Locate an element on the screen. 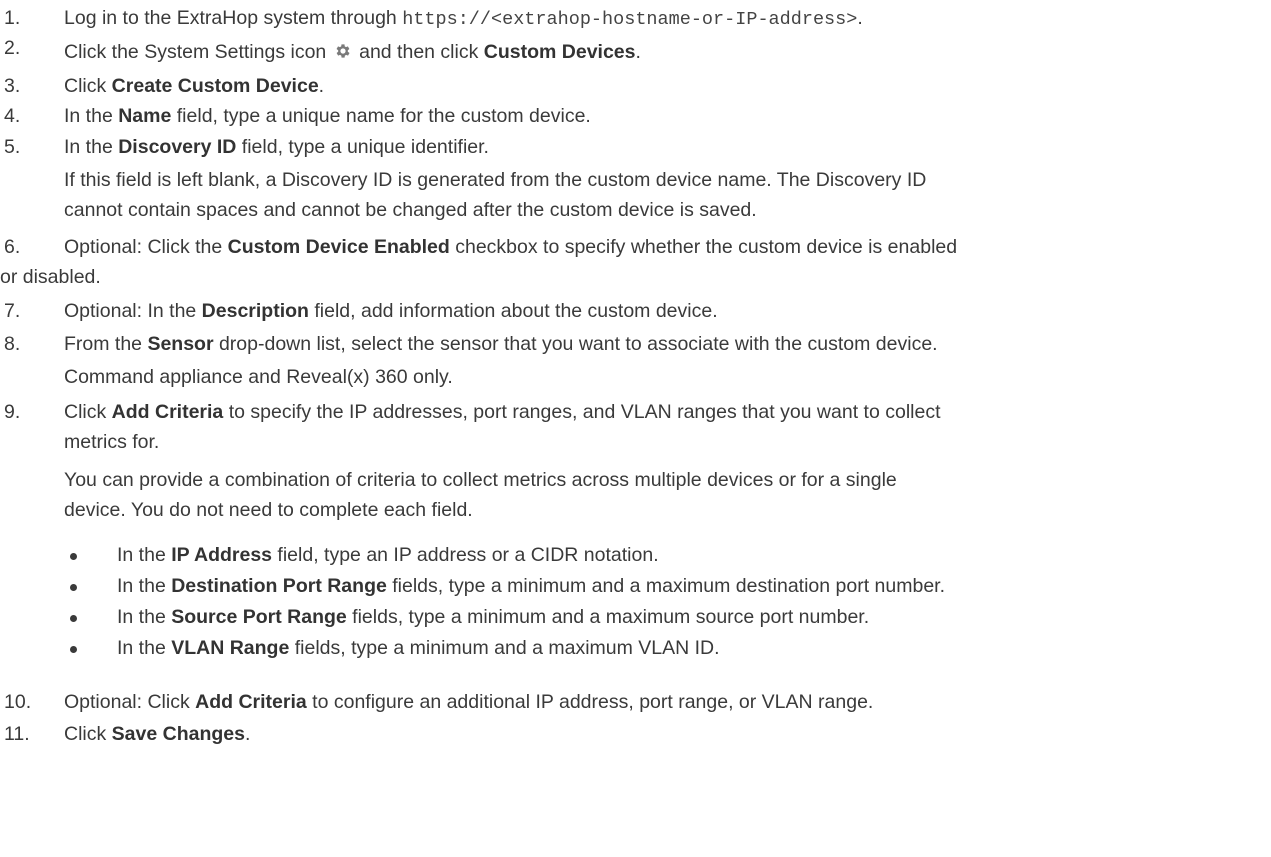 This screenshot has height=857, width=1271. ip-address-label: IP Address is located at coordinates (222, 555).